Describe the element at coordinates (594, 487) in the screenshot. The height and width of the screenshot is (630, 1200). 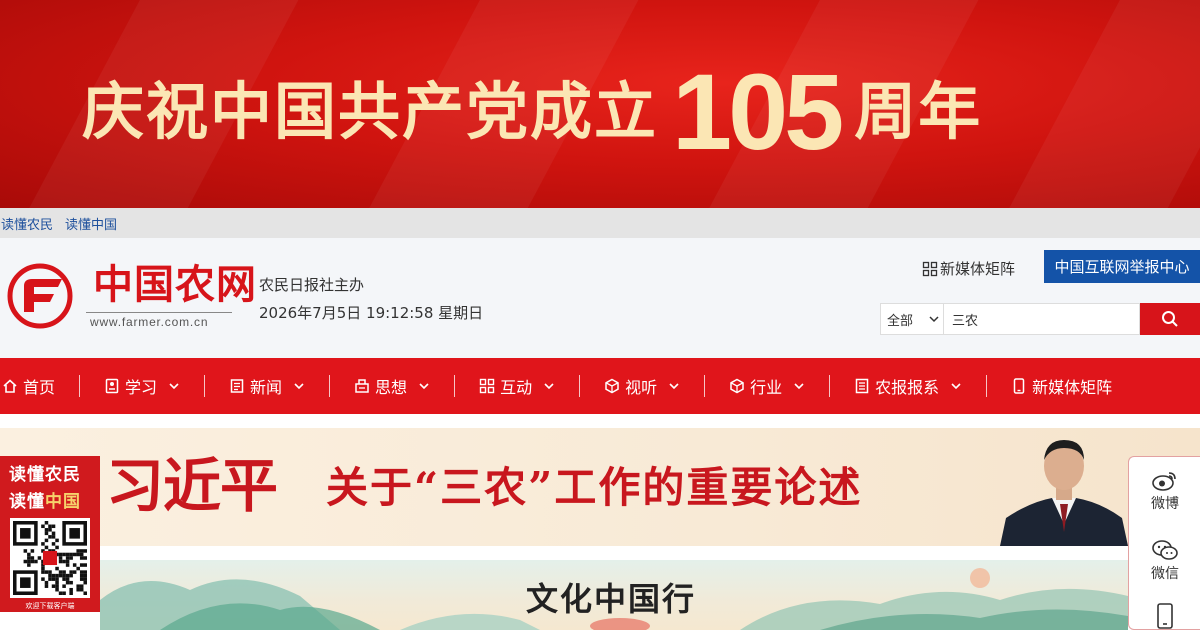
I see `feature-title: 关于“三农”工作的重要论述` at that location.